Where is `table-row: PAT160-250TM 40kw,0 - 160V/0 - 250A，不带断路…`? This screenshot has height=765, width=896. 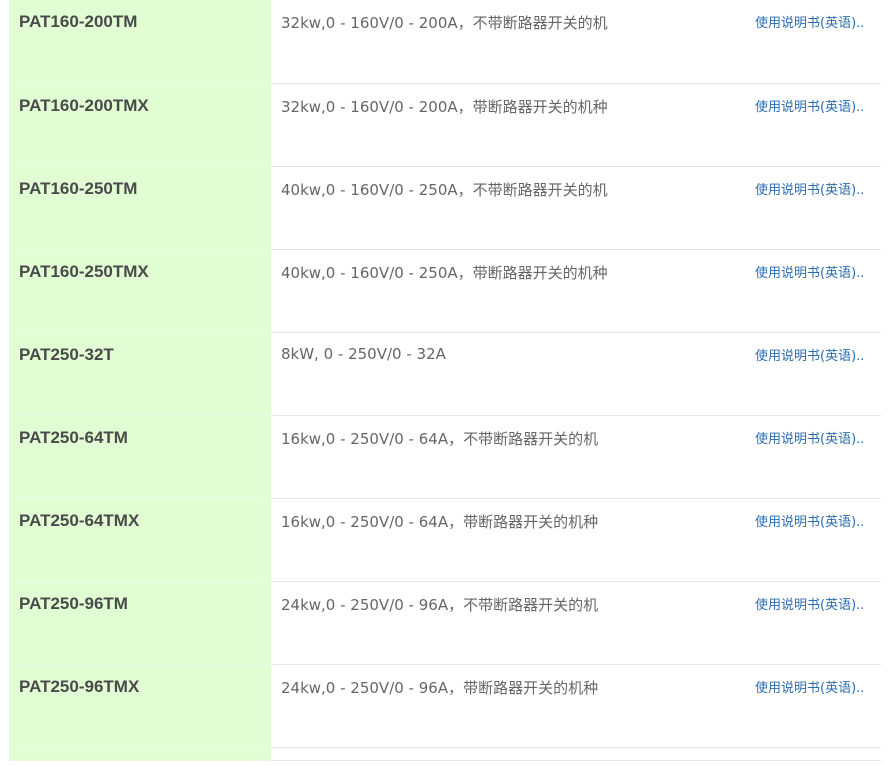
table-row: PAT160-250TM 40kw,0 - 160V/0 - 250A，不带断路… is located at coordinates (445, 208).